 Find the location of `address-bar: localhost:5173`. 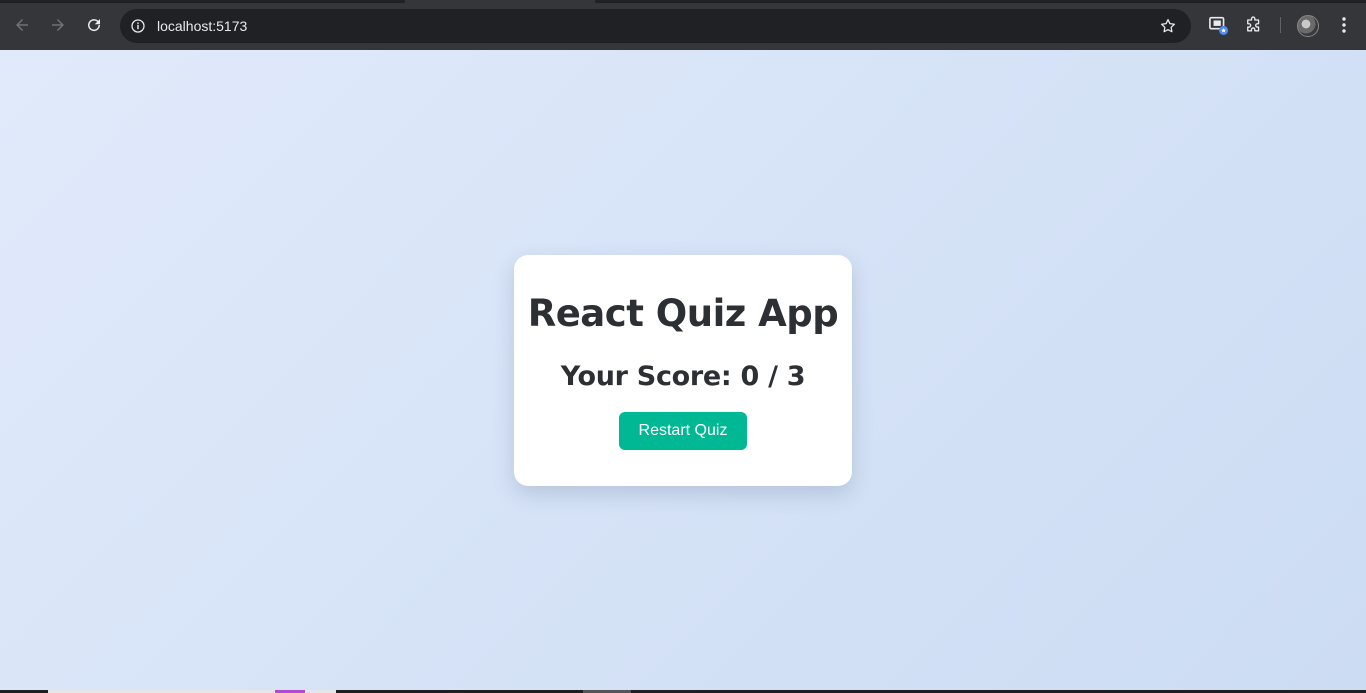

address-bar: localhost:5173 is located at coordinates (655, 26).